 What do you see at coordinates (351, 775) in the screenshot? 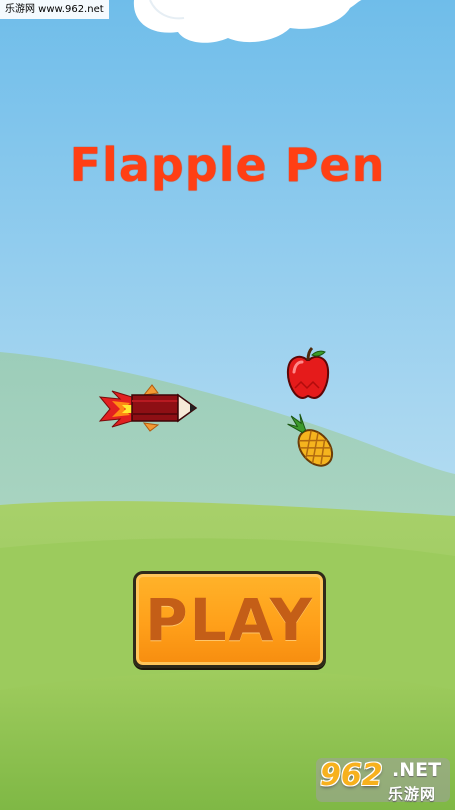
I see `logo-number-text: 962` at bounding box center [351, 775].